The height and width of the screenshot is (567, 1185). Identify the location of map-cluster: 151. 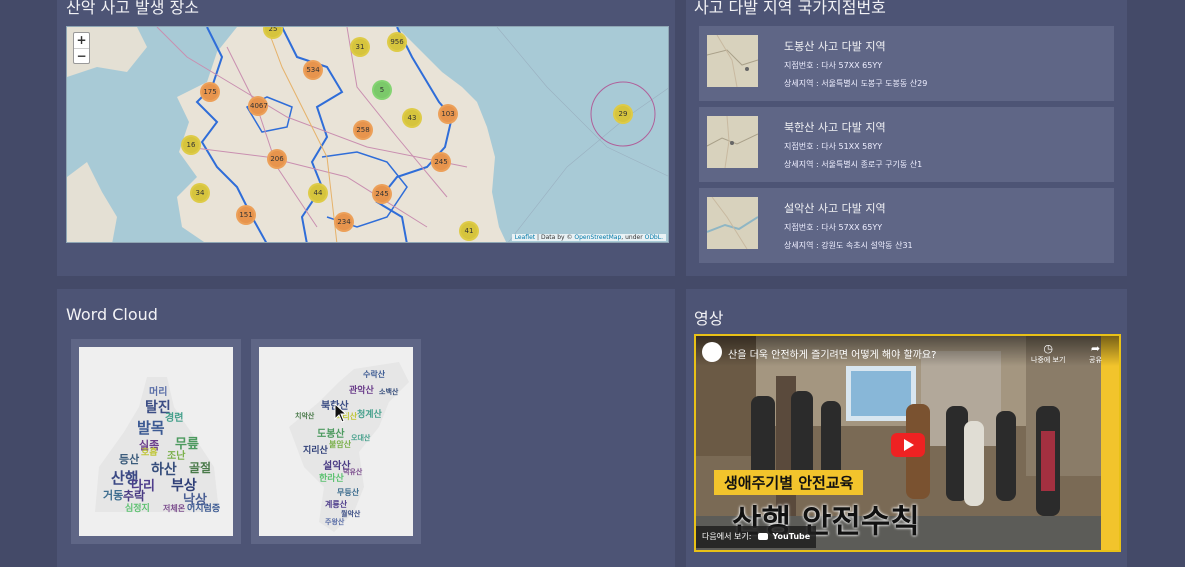
(246, 215).